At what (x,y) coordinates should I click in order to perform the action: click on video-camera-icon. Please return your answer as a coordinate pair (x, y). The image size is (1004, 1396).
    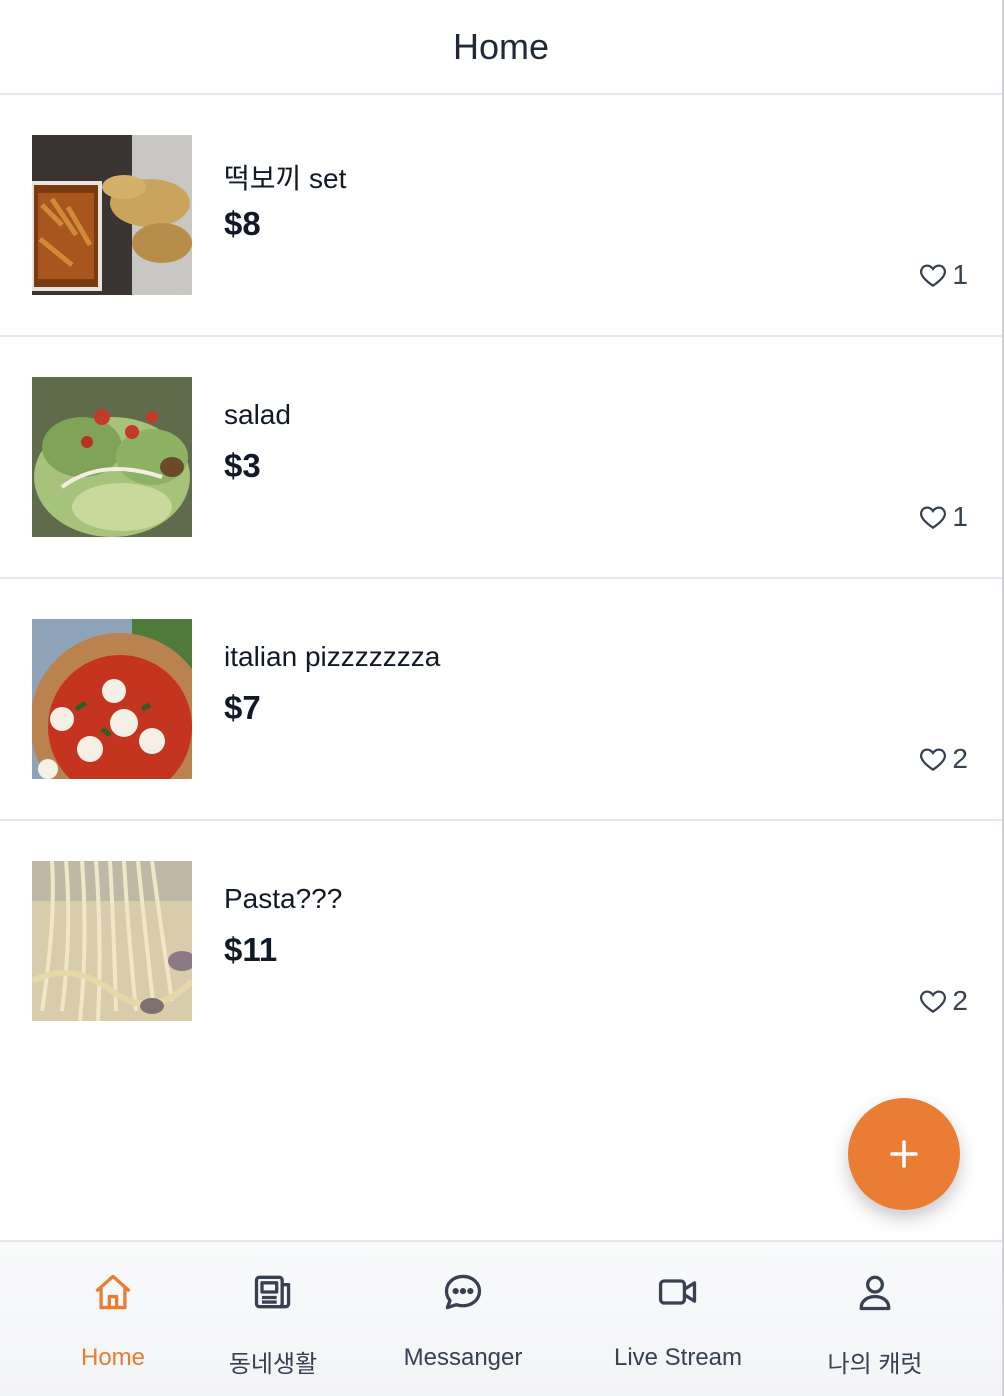
    Looking at the image, I should click on (677, 1292).